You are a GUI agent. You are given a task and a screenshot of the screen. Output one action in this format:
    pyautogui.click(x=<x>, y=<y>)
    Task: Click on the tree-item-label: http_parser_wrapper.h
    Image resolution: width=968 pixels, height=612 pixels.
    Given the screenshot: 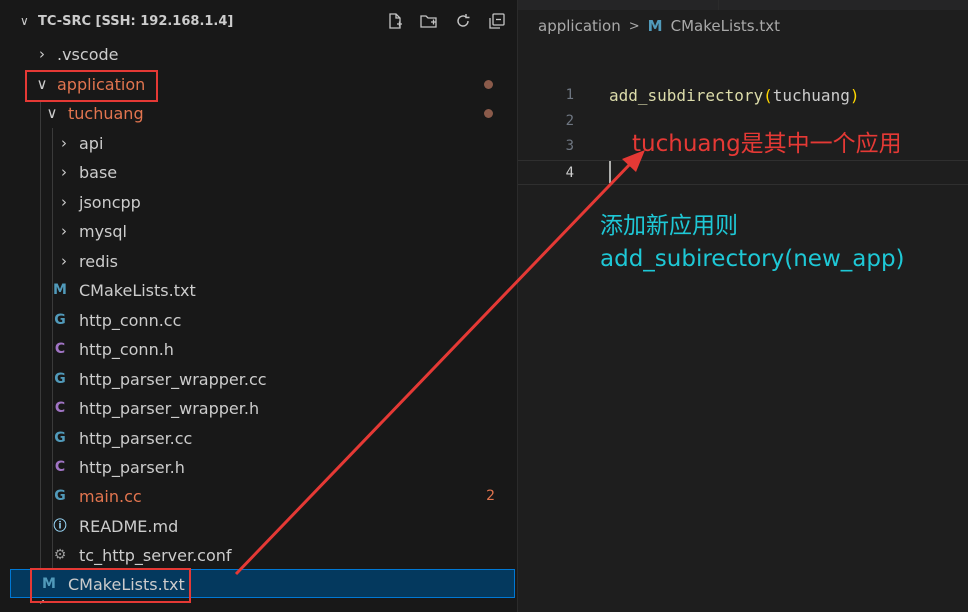 What is the action you would take?
    pyautogui.click(x=169, y=408)
    